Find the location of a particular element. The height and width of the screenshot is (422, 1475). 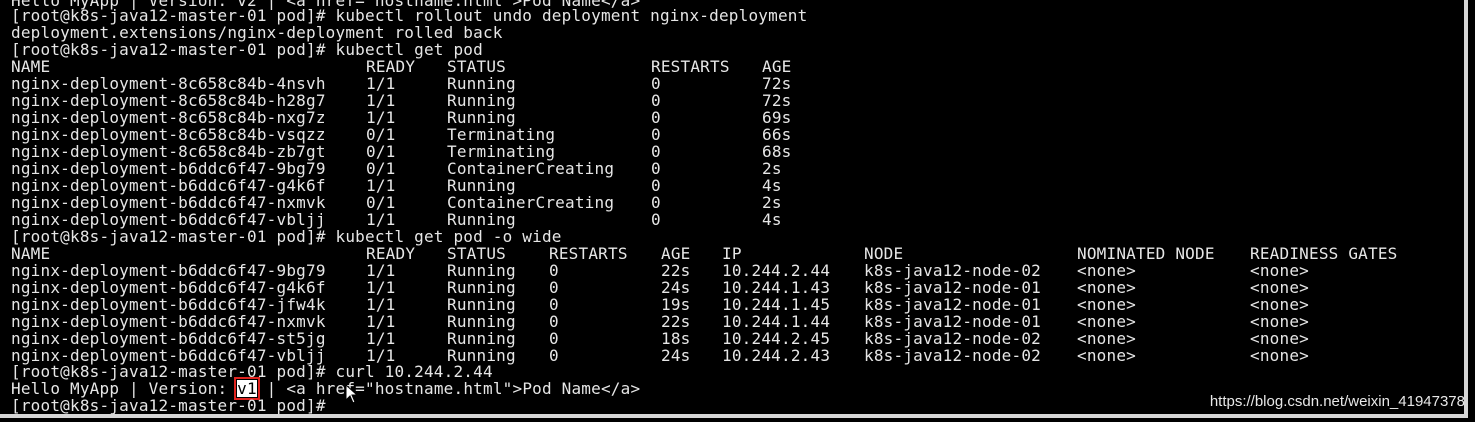

pod-wide-table-cell: 22s is located at coordinates (676, 321).